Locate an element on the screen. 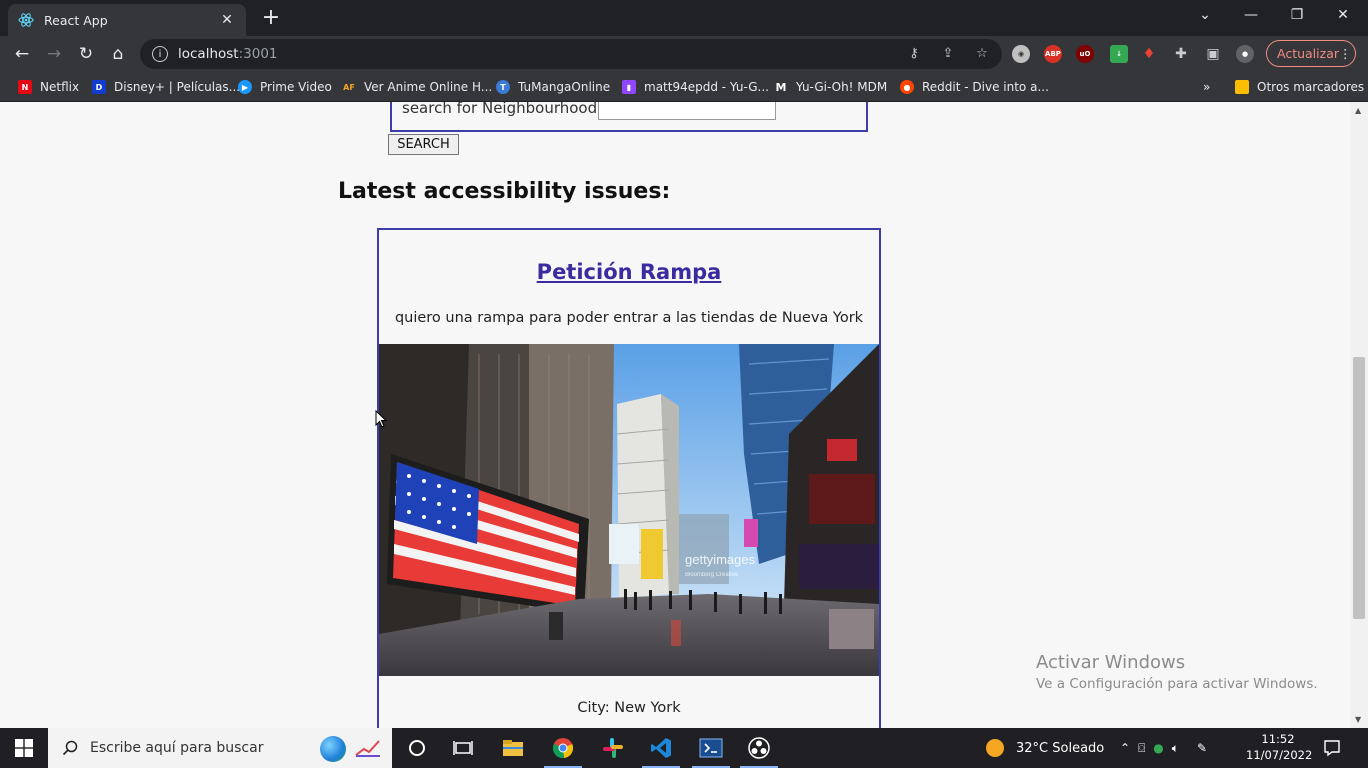 The height and width of the screenshot is (768, 1368). scroll-down-arrow-icon: ▼ is located at coordinates (1358, 719).